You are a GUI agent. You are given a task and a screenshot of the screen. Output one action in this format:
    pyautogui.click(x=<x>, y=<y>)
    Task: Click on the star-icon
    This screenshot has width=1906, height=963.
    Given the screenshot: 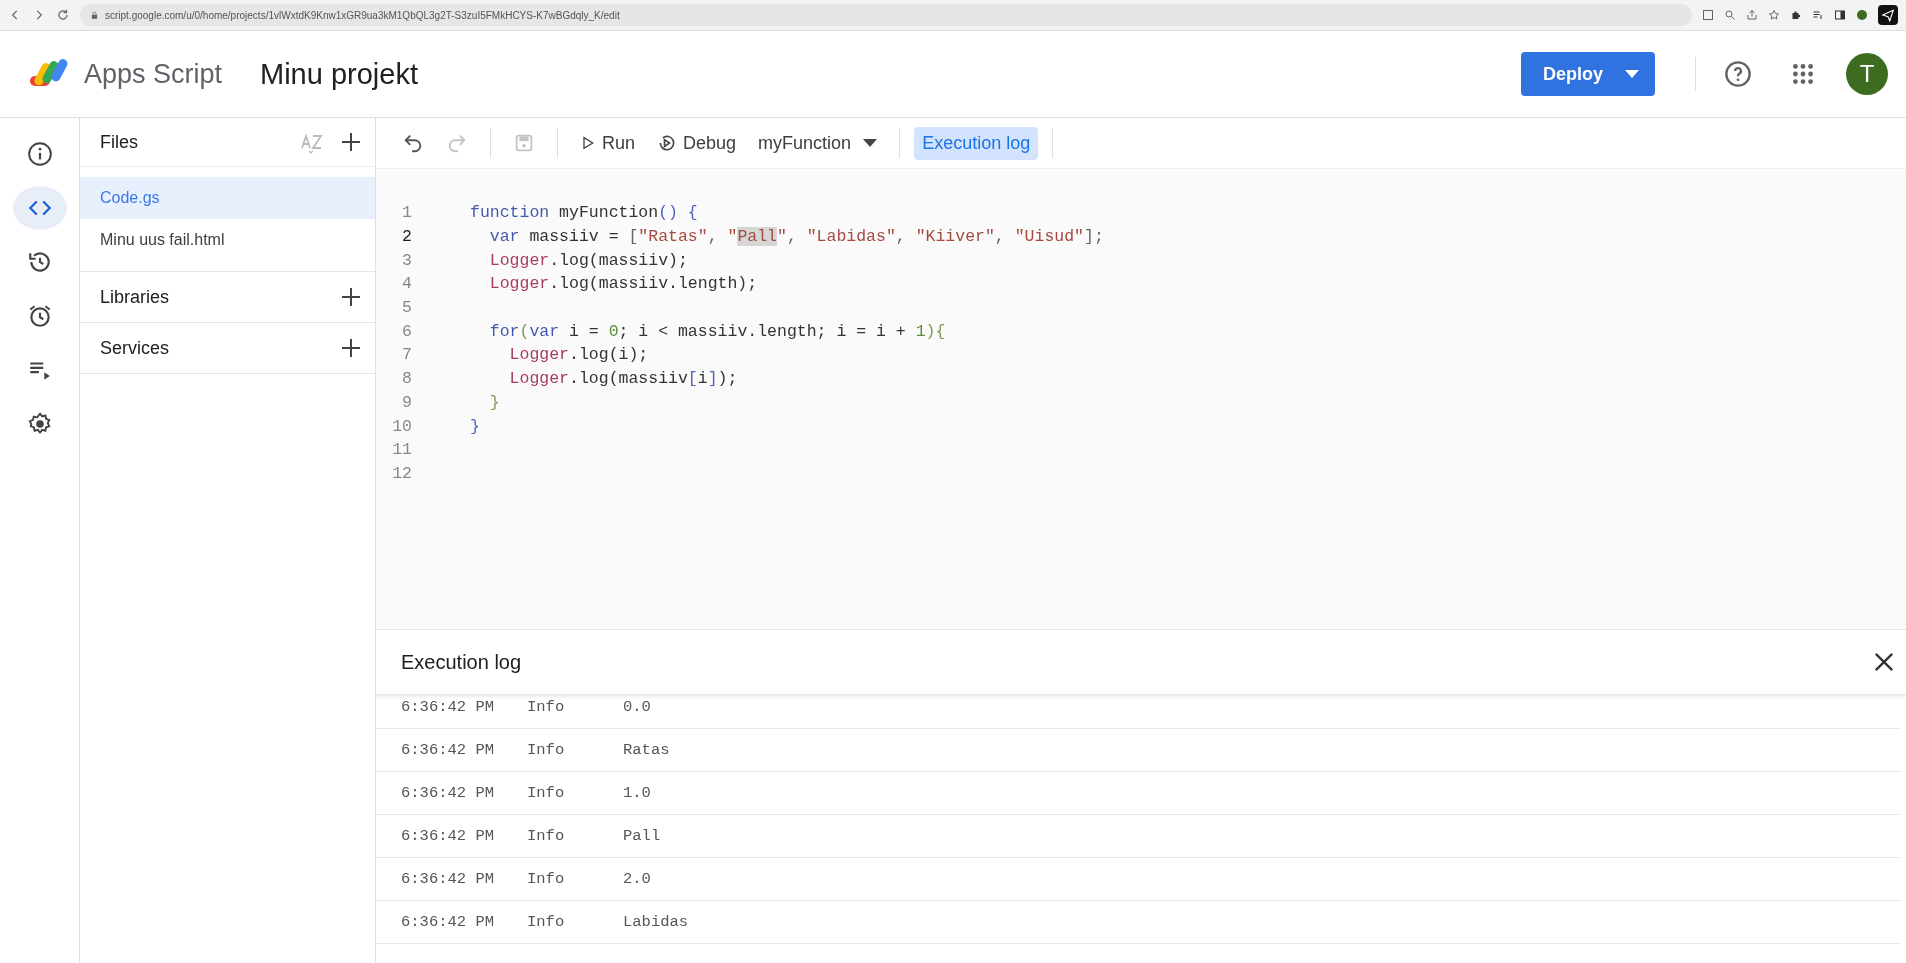 What is the action you would take?
    pyautogui.click(x=1774, y=15)
    